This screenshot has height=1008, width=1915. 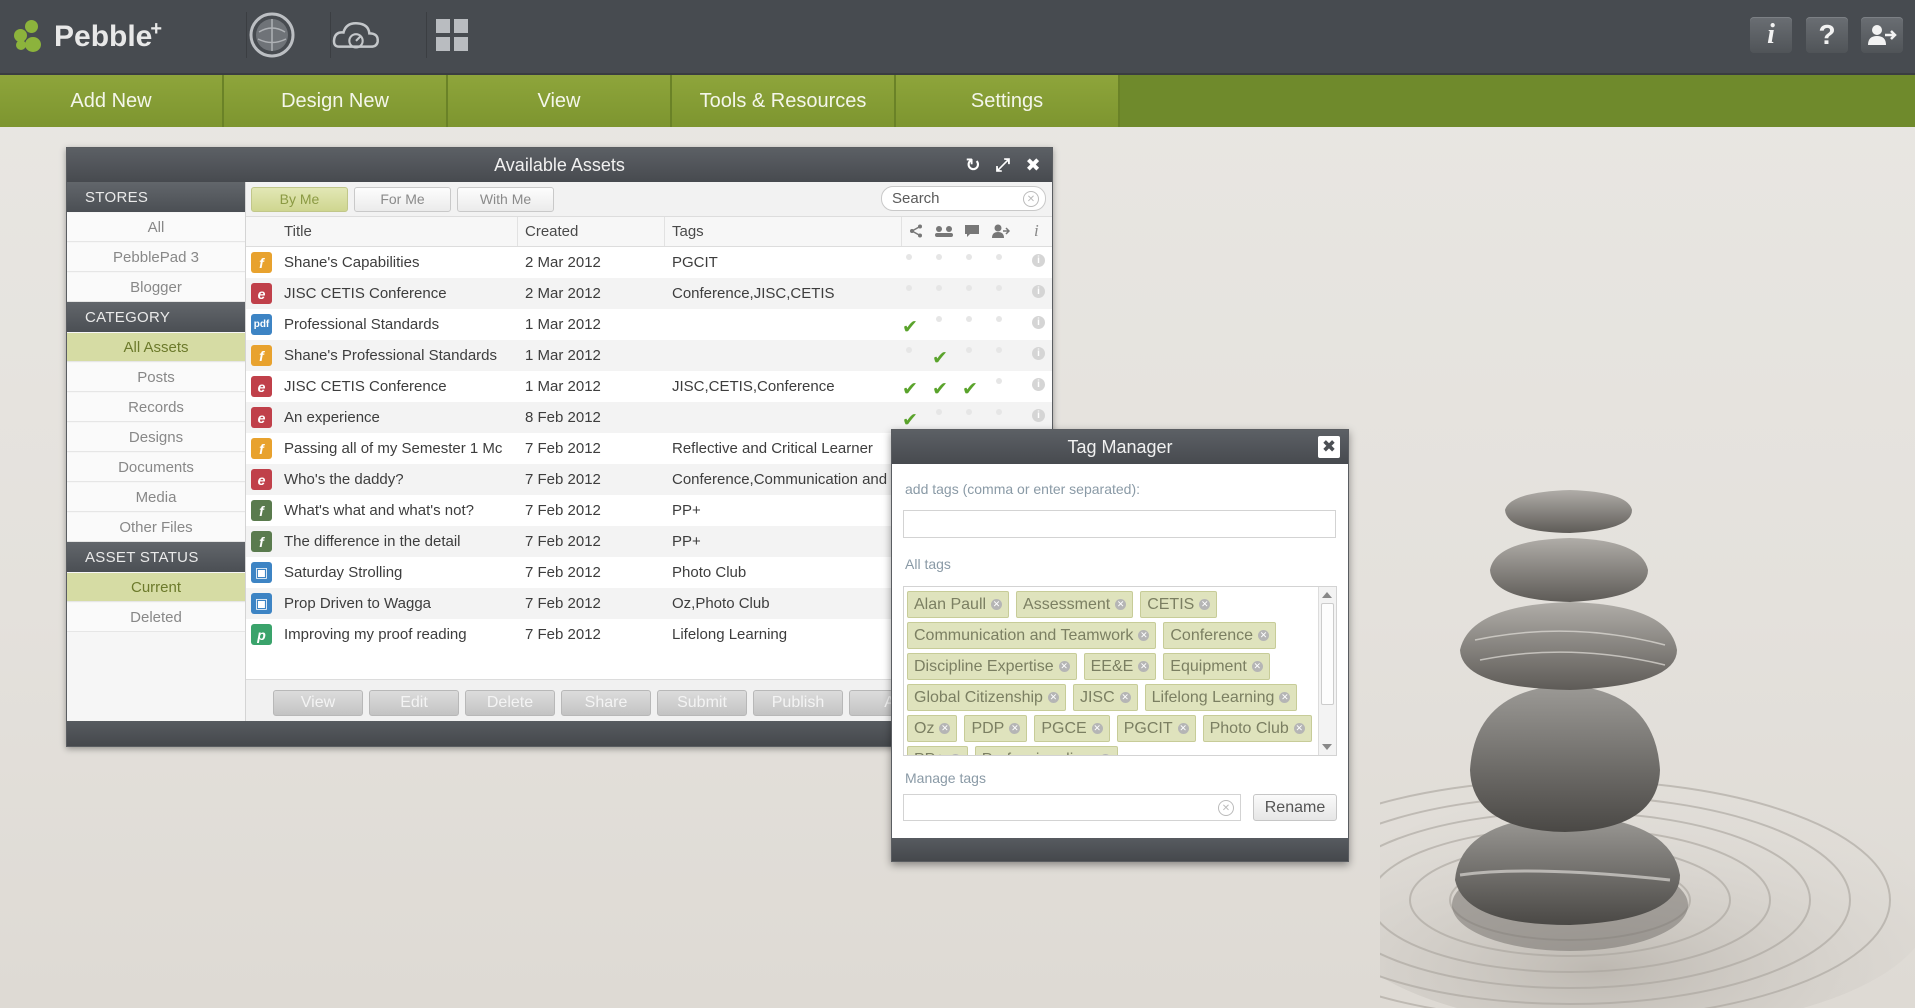 I want to click on tag-chip: JISC ✕, so click(x=1105, y=697).